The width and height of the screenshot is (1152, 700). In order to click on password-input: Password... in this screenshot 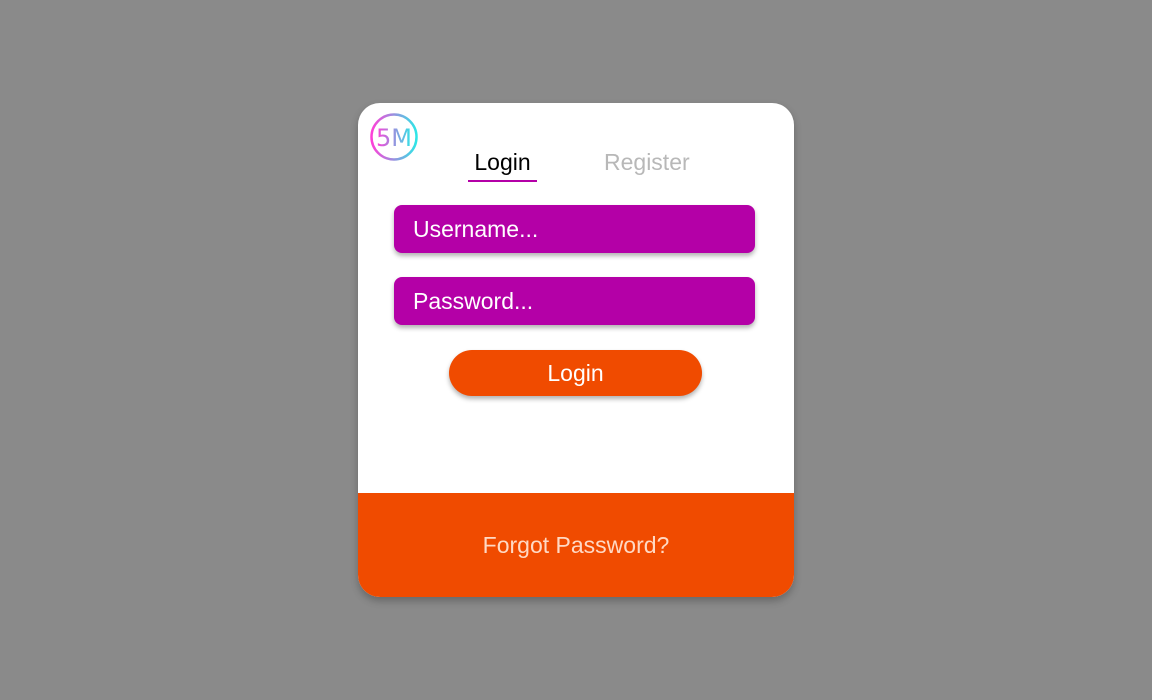, I will do `click(574, 301)`.